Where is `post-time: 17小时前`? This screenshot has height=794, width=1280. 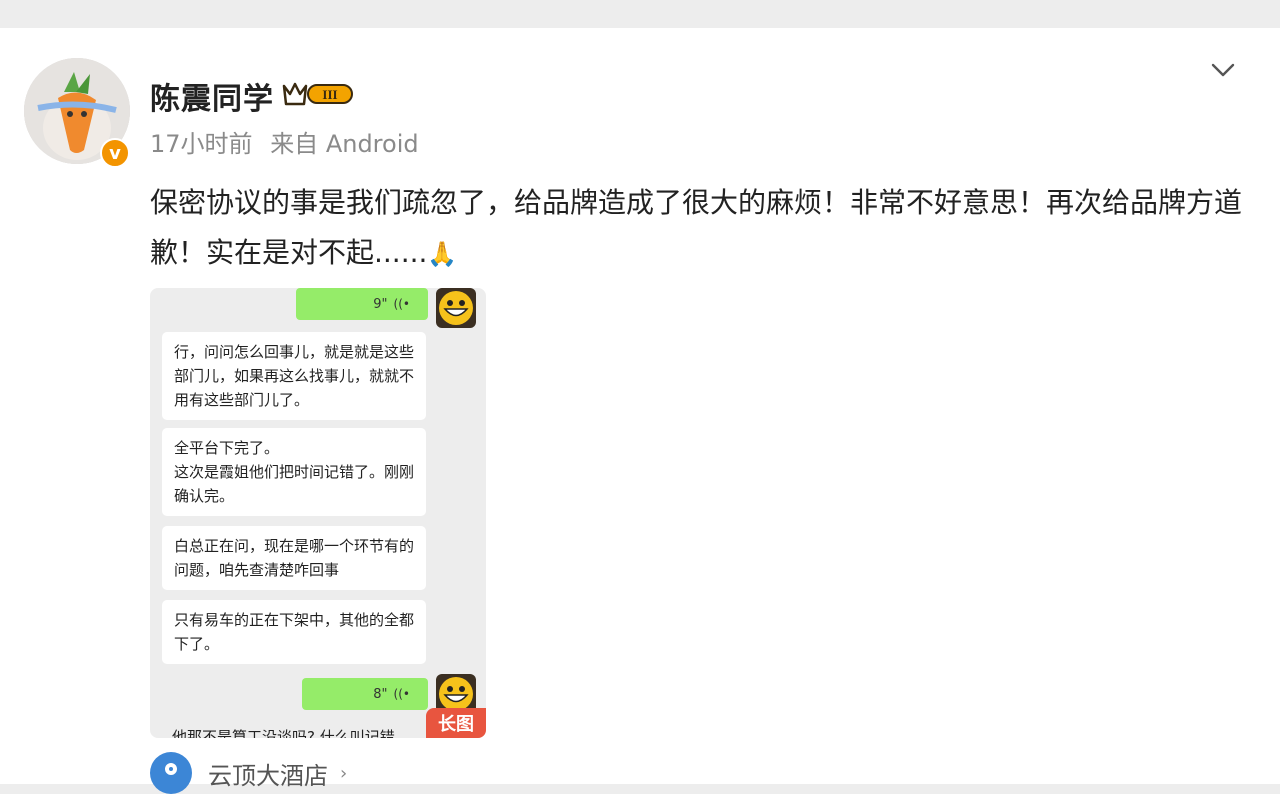 post-time: 17小时前 is located at coordinates (201, 144).